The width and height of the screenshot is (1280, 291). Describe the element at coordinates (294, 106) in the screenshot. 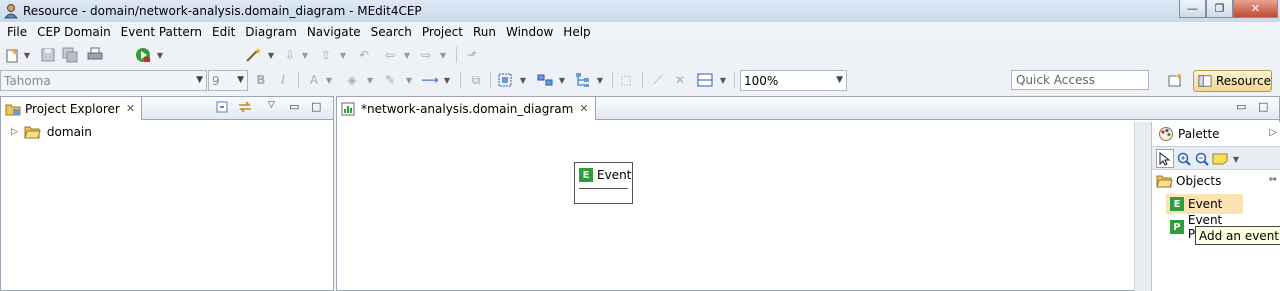

I see `minimize-view-icon: ▭` at that location.